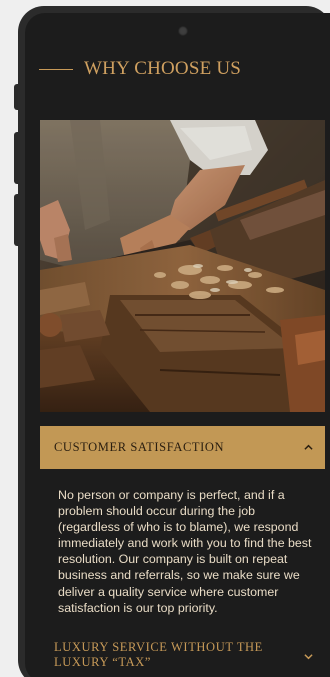  I want to click on section-header: WHY CHOOSE US, so click(140, 69).